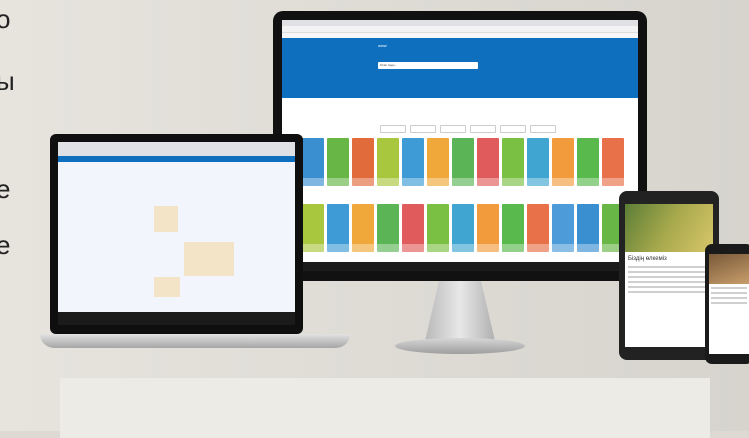  I want to click on side-text-2: ы, so click(7, 81).